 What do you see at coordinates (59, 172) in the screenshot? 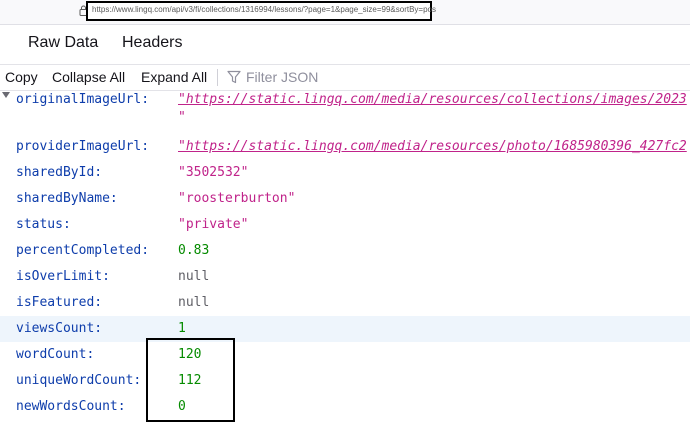
I see `json-key: sharedById:` at bounding box center [59, 172].